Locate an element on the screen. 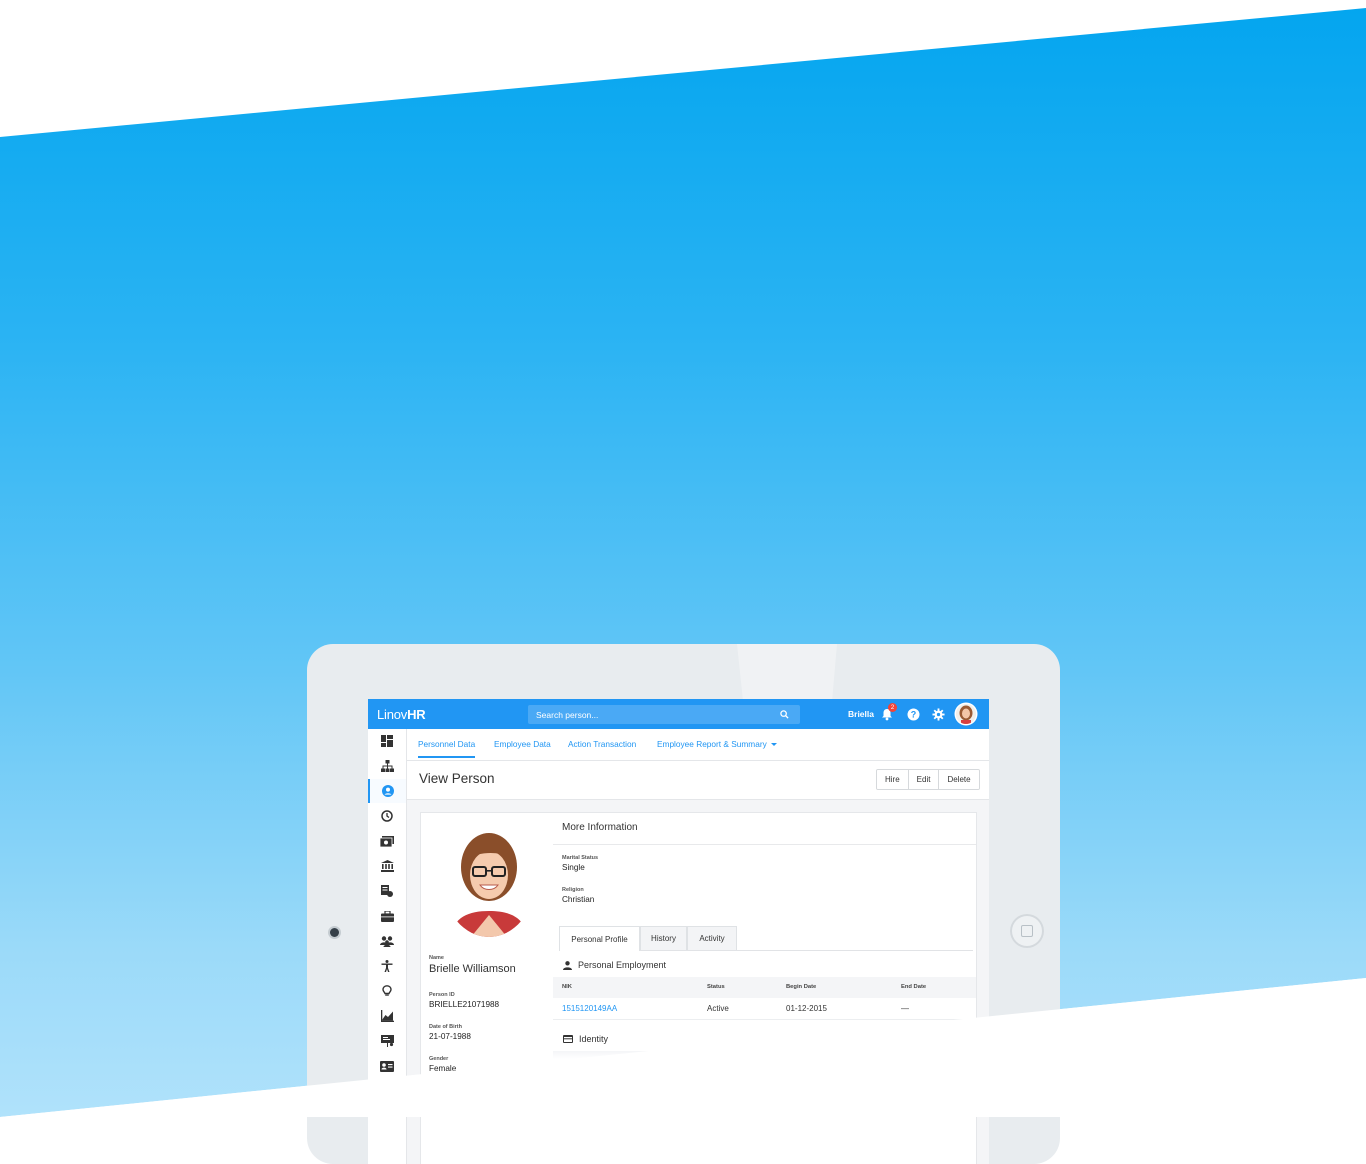  payroll-icon is located at coordinates (387, 841).